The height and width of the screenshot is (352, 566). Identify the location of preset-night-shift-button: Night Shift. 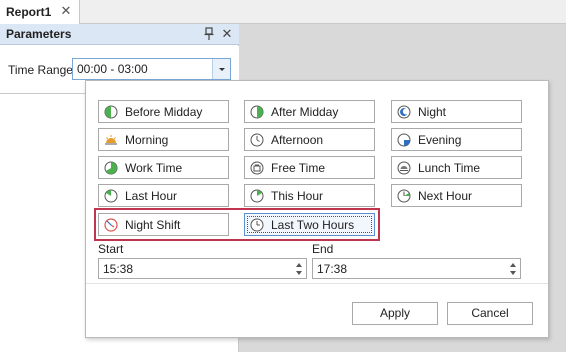
(163, 224).